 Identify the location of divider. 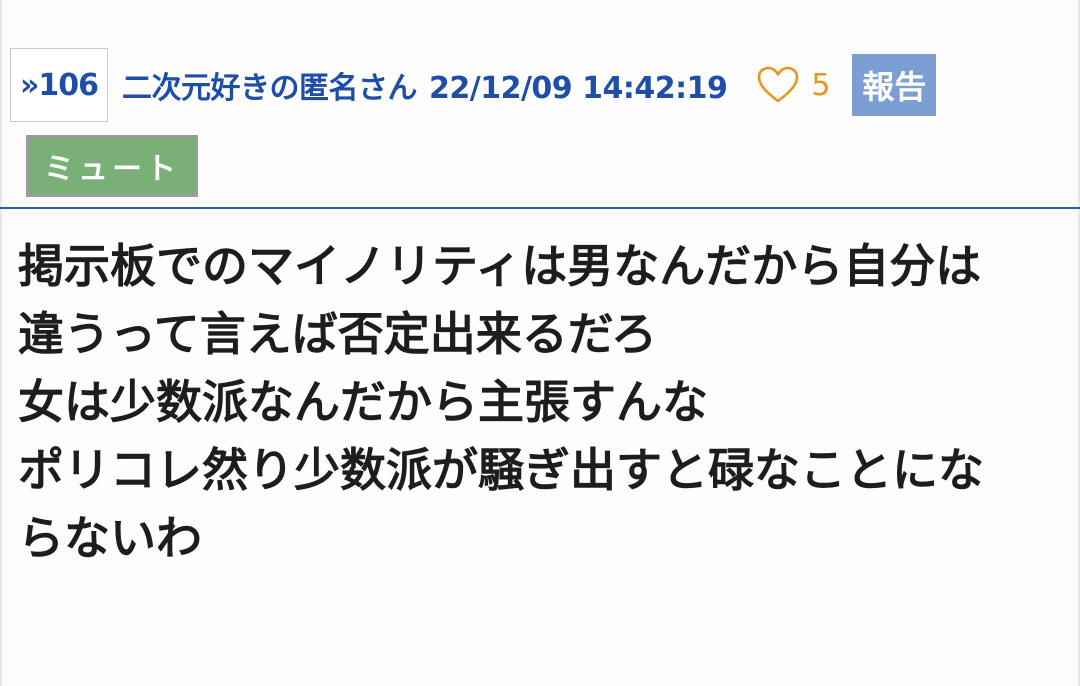
(540, 208).